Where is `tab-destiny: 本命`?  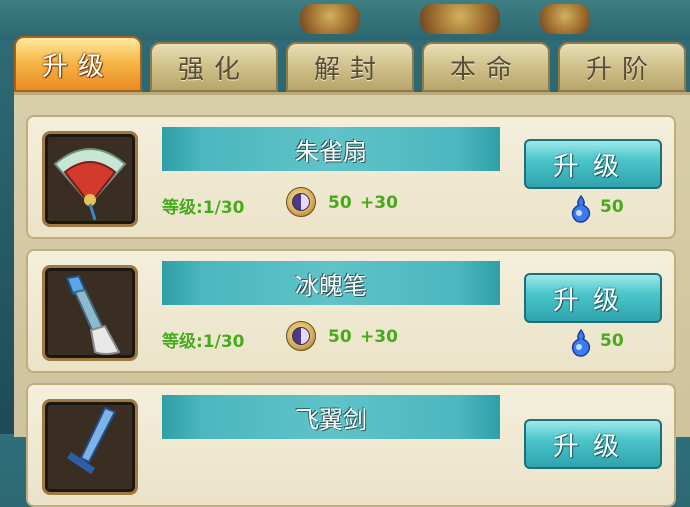
tab-destiny: 本命 is located at coordinates (486, 67).